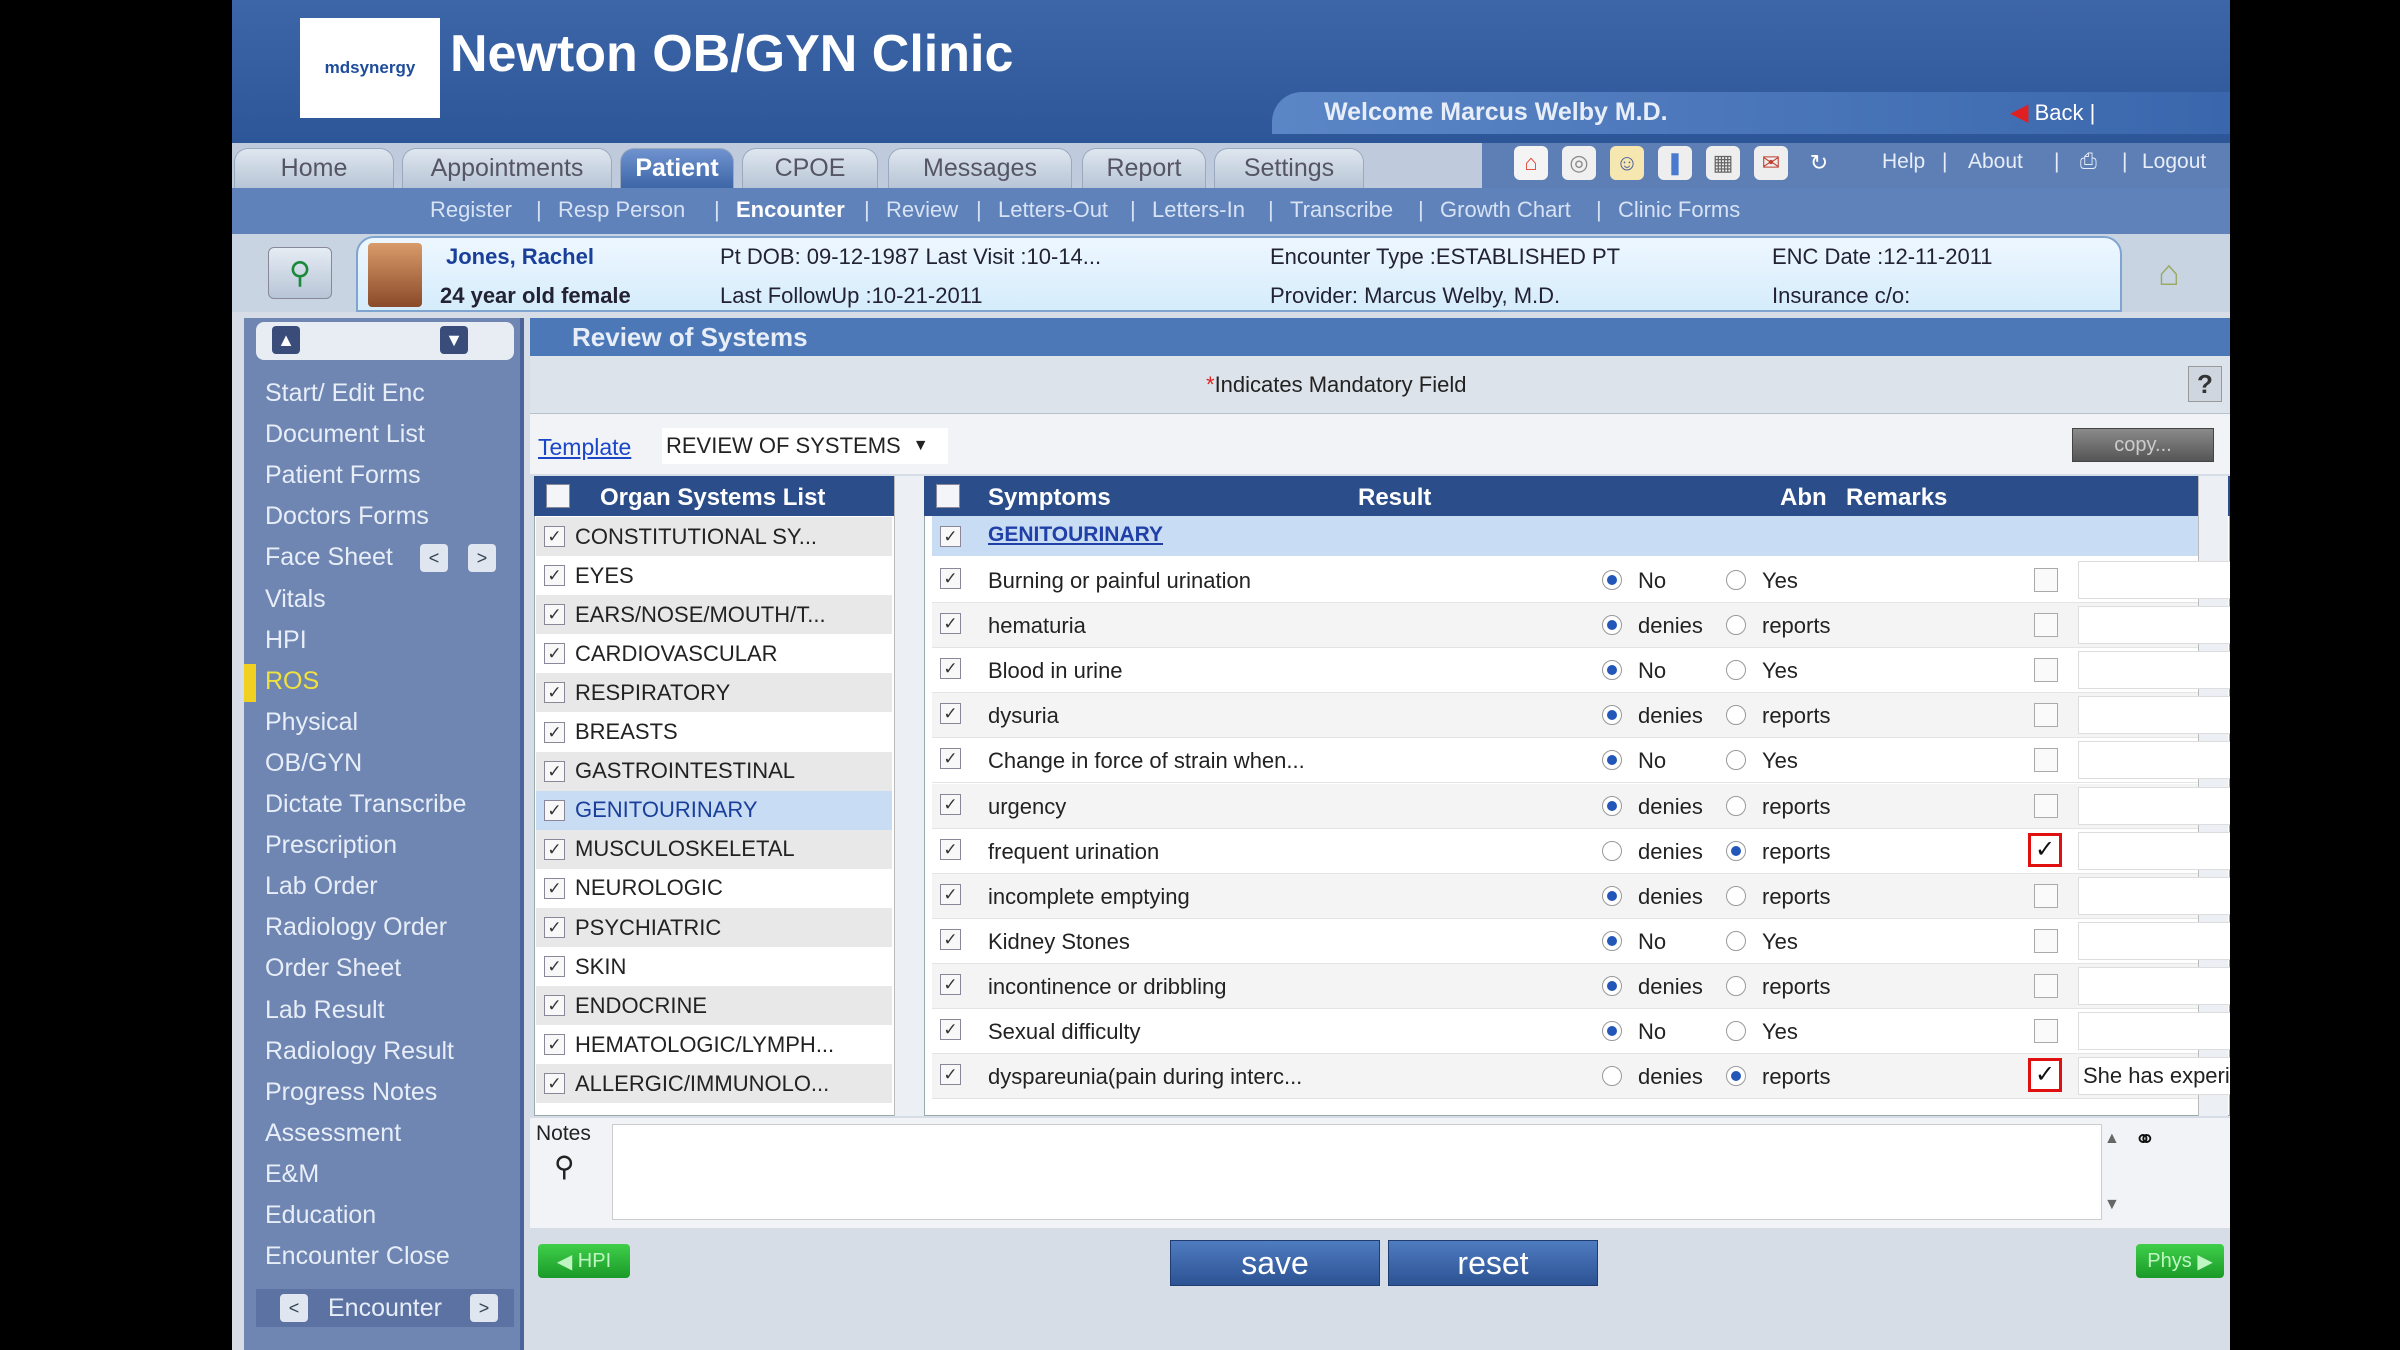 The height and width of the screenshot is (1350, 2400). What do you see at coordinates (2180, 1261) in the screenshot?
I see `next-phys-button: Phys ▶` at bounding box center [2180, 1261].